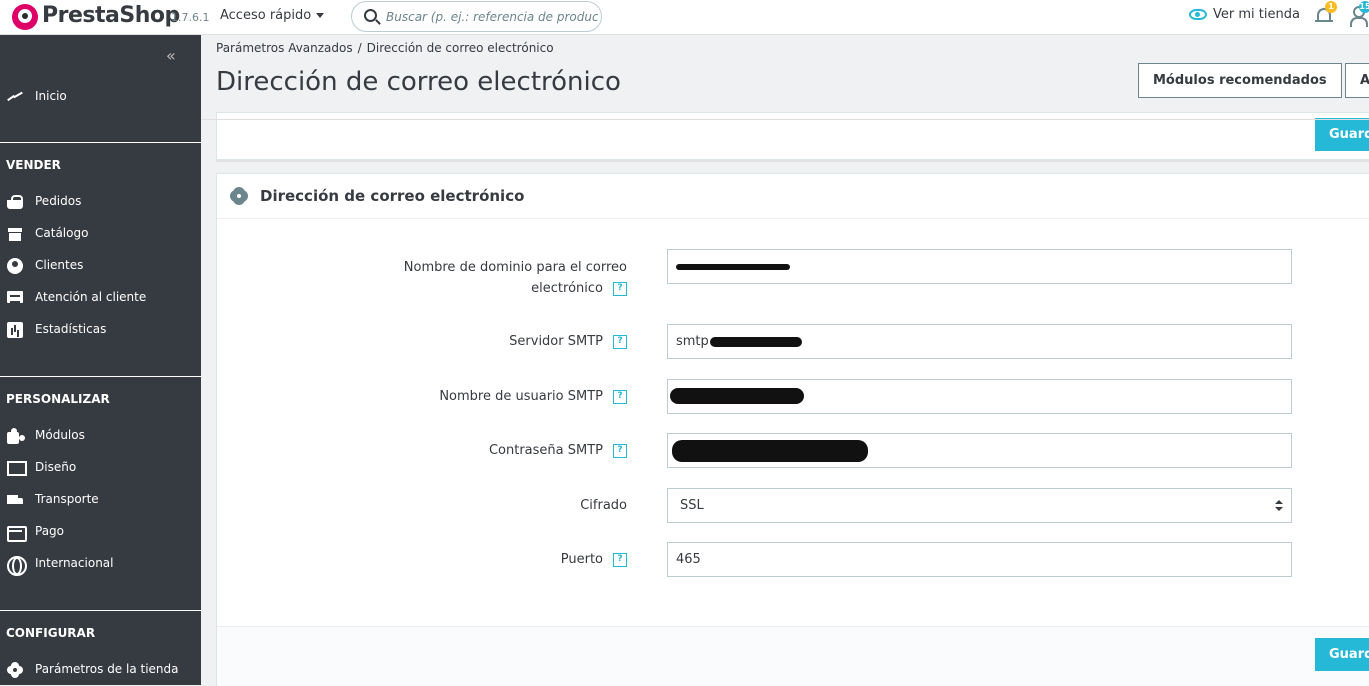 The height and width of the screenshot is (686, 1369). I want to click on quick-access-dropdown: Acceso rápido, so click(272, 15).